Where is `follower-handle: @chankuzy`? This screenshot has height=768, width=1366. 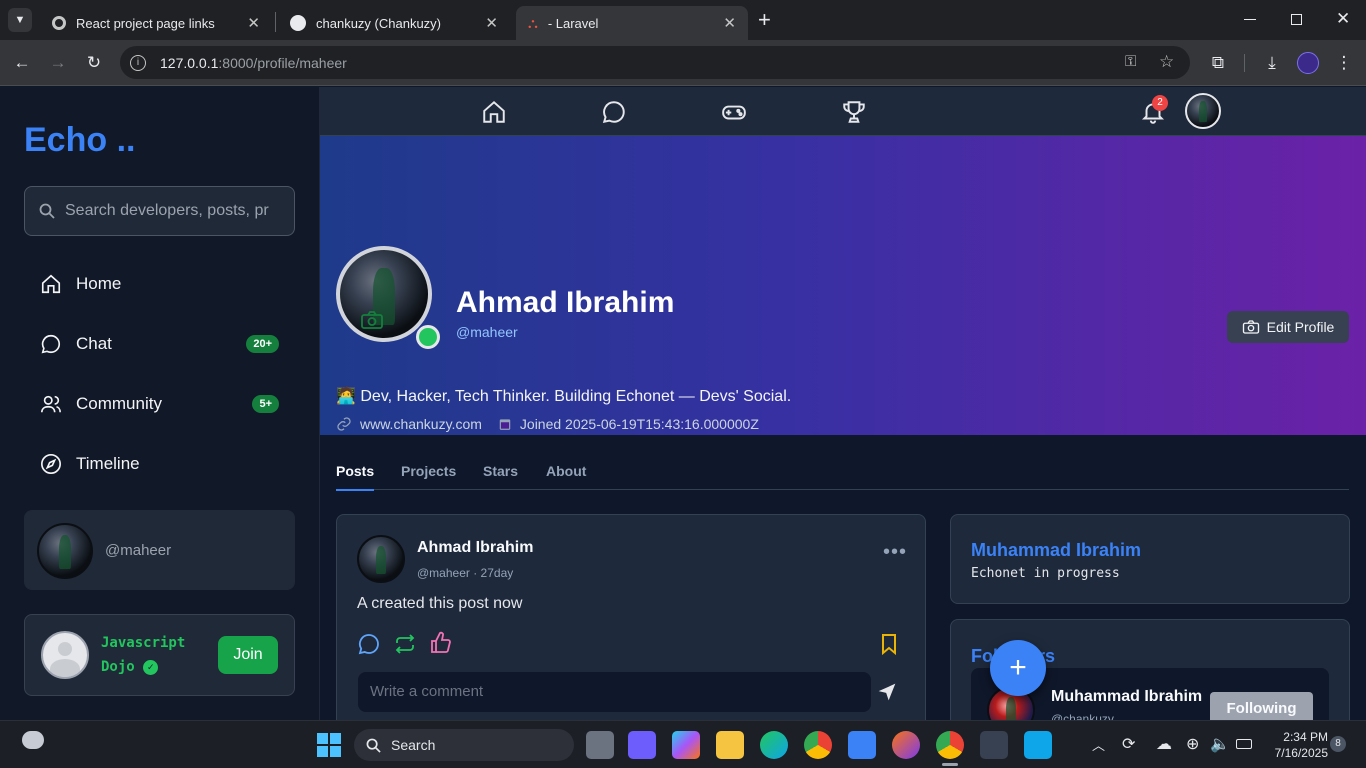 follower-handle: @chankuzy is located at coordinates (1082, 716).